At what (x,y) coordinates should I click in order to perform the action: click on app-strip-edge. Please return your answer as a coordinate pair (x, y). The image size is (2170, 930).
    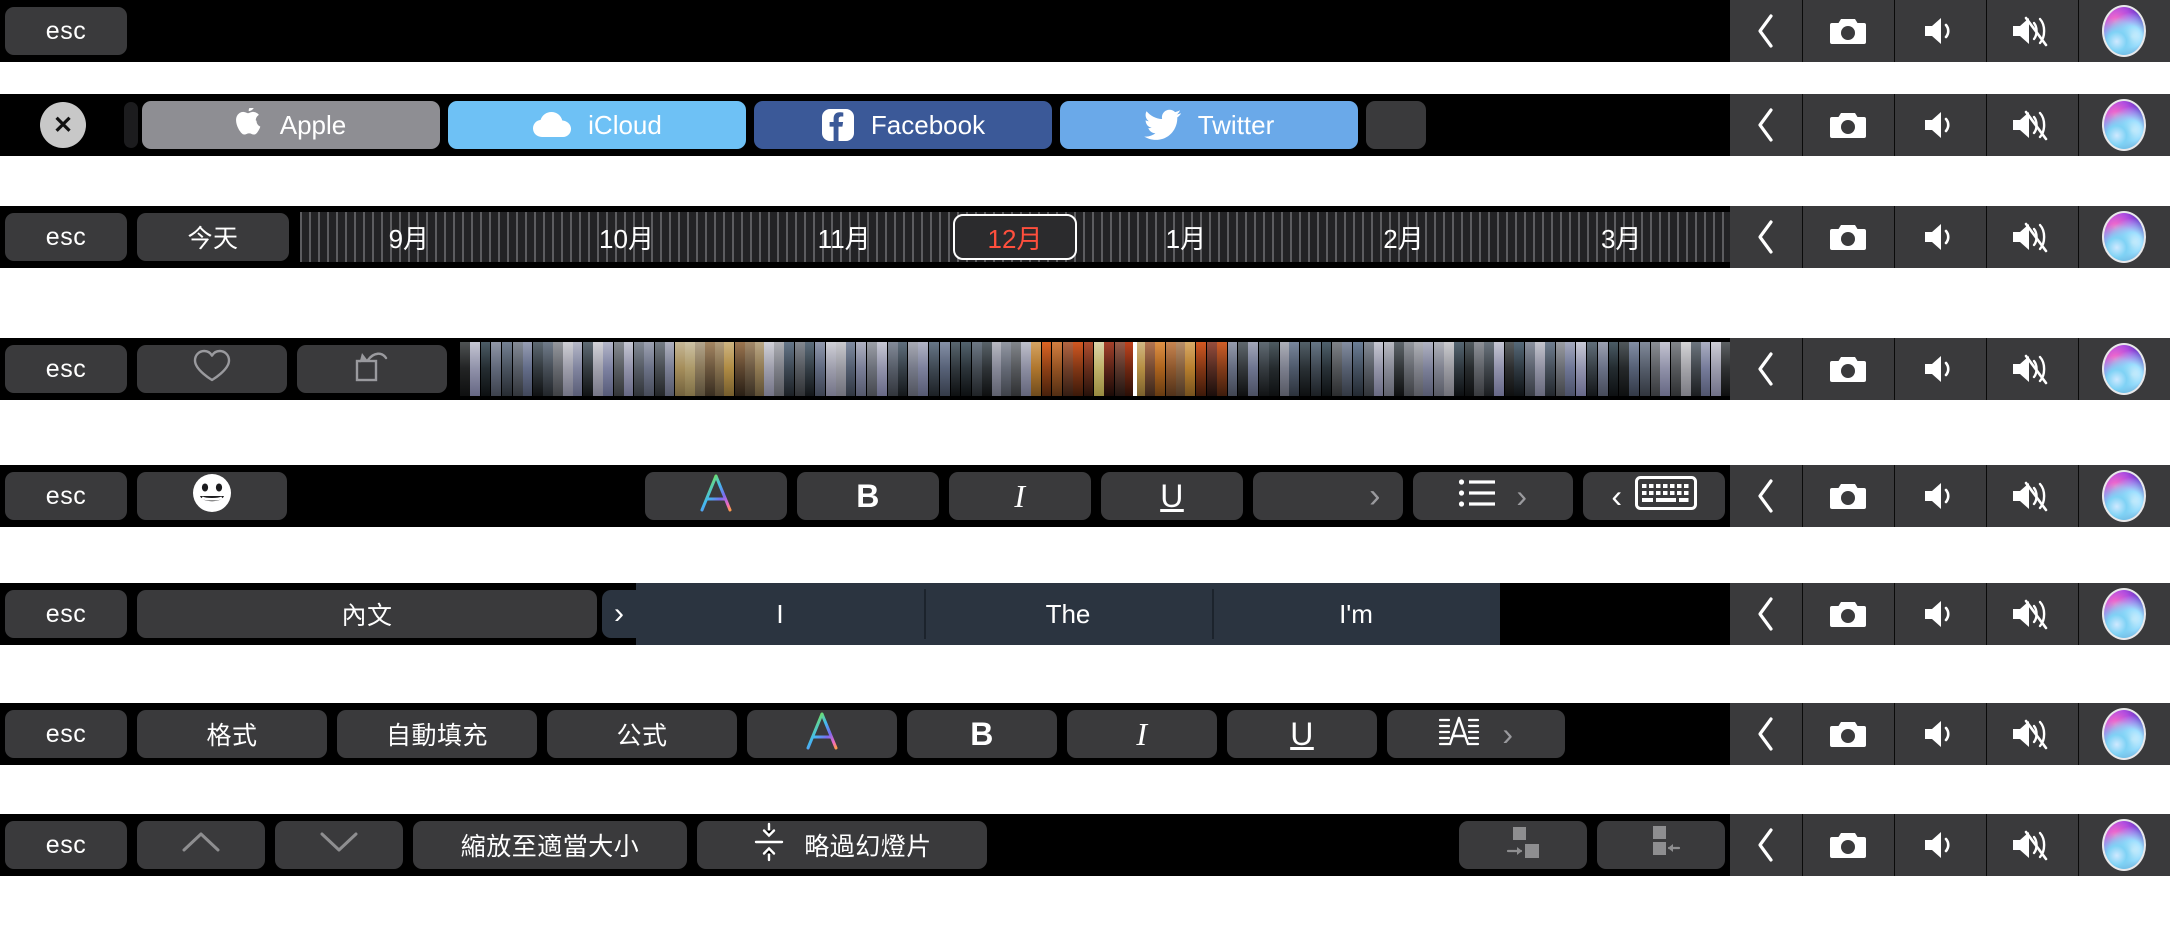
    Looking at the image, I should click on (1396, 125).